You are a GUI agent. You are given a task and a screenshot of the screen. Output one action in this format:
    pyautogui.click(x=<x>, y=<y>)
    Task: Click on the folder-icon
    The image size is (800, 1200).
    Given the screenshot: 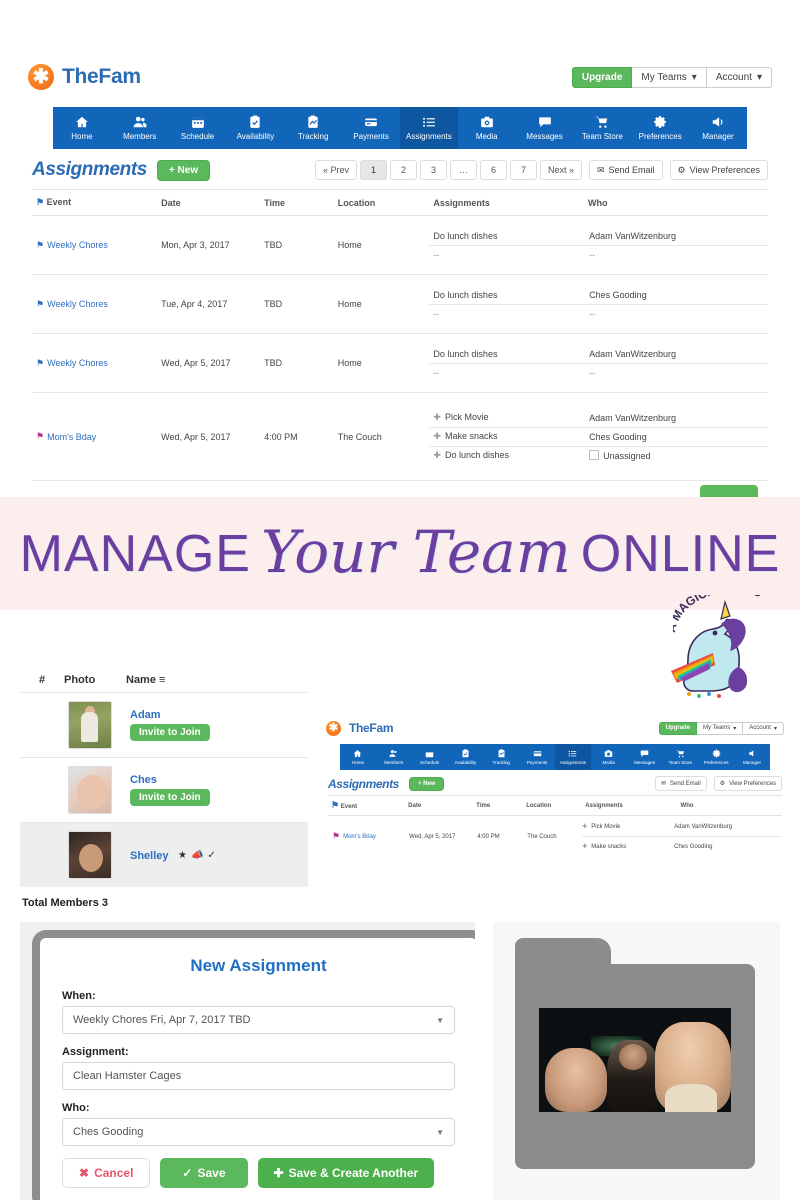 What is the action you would take?
    pyautogui.click(x=635, y=1056)
    